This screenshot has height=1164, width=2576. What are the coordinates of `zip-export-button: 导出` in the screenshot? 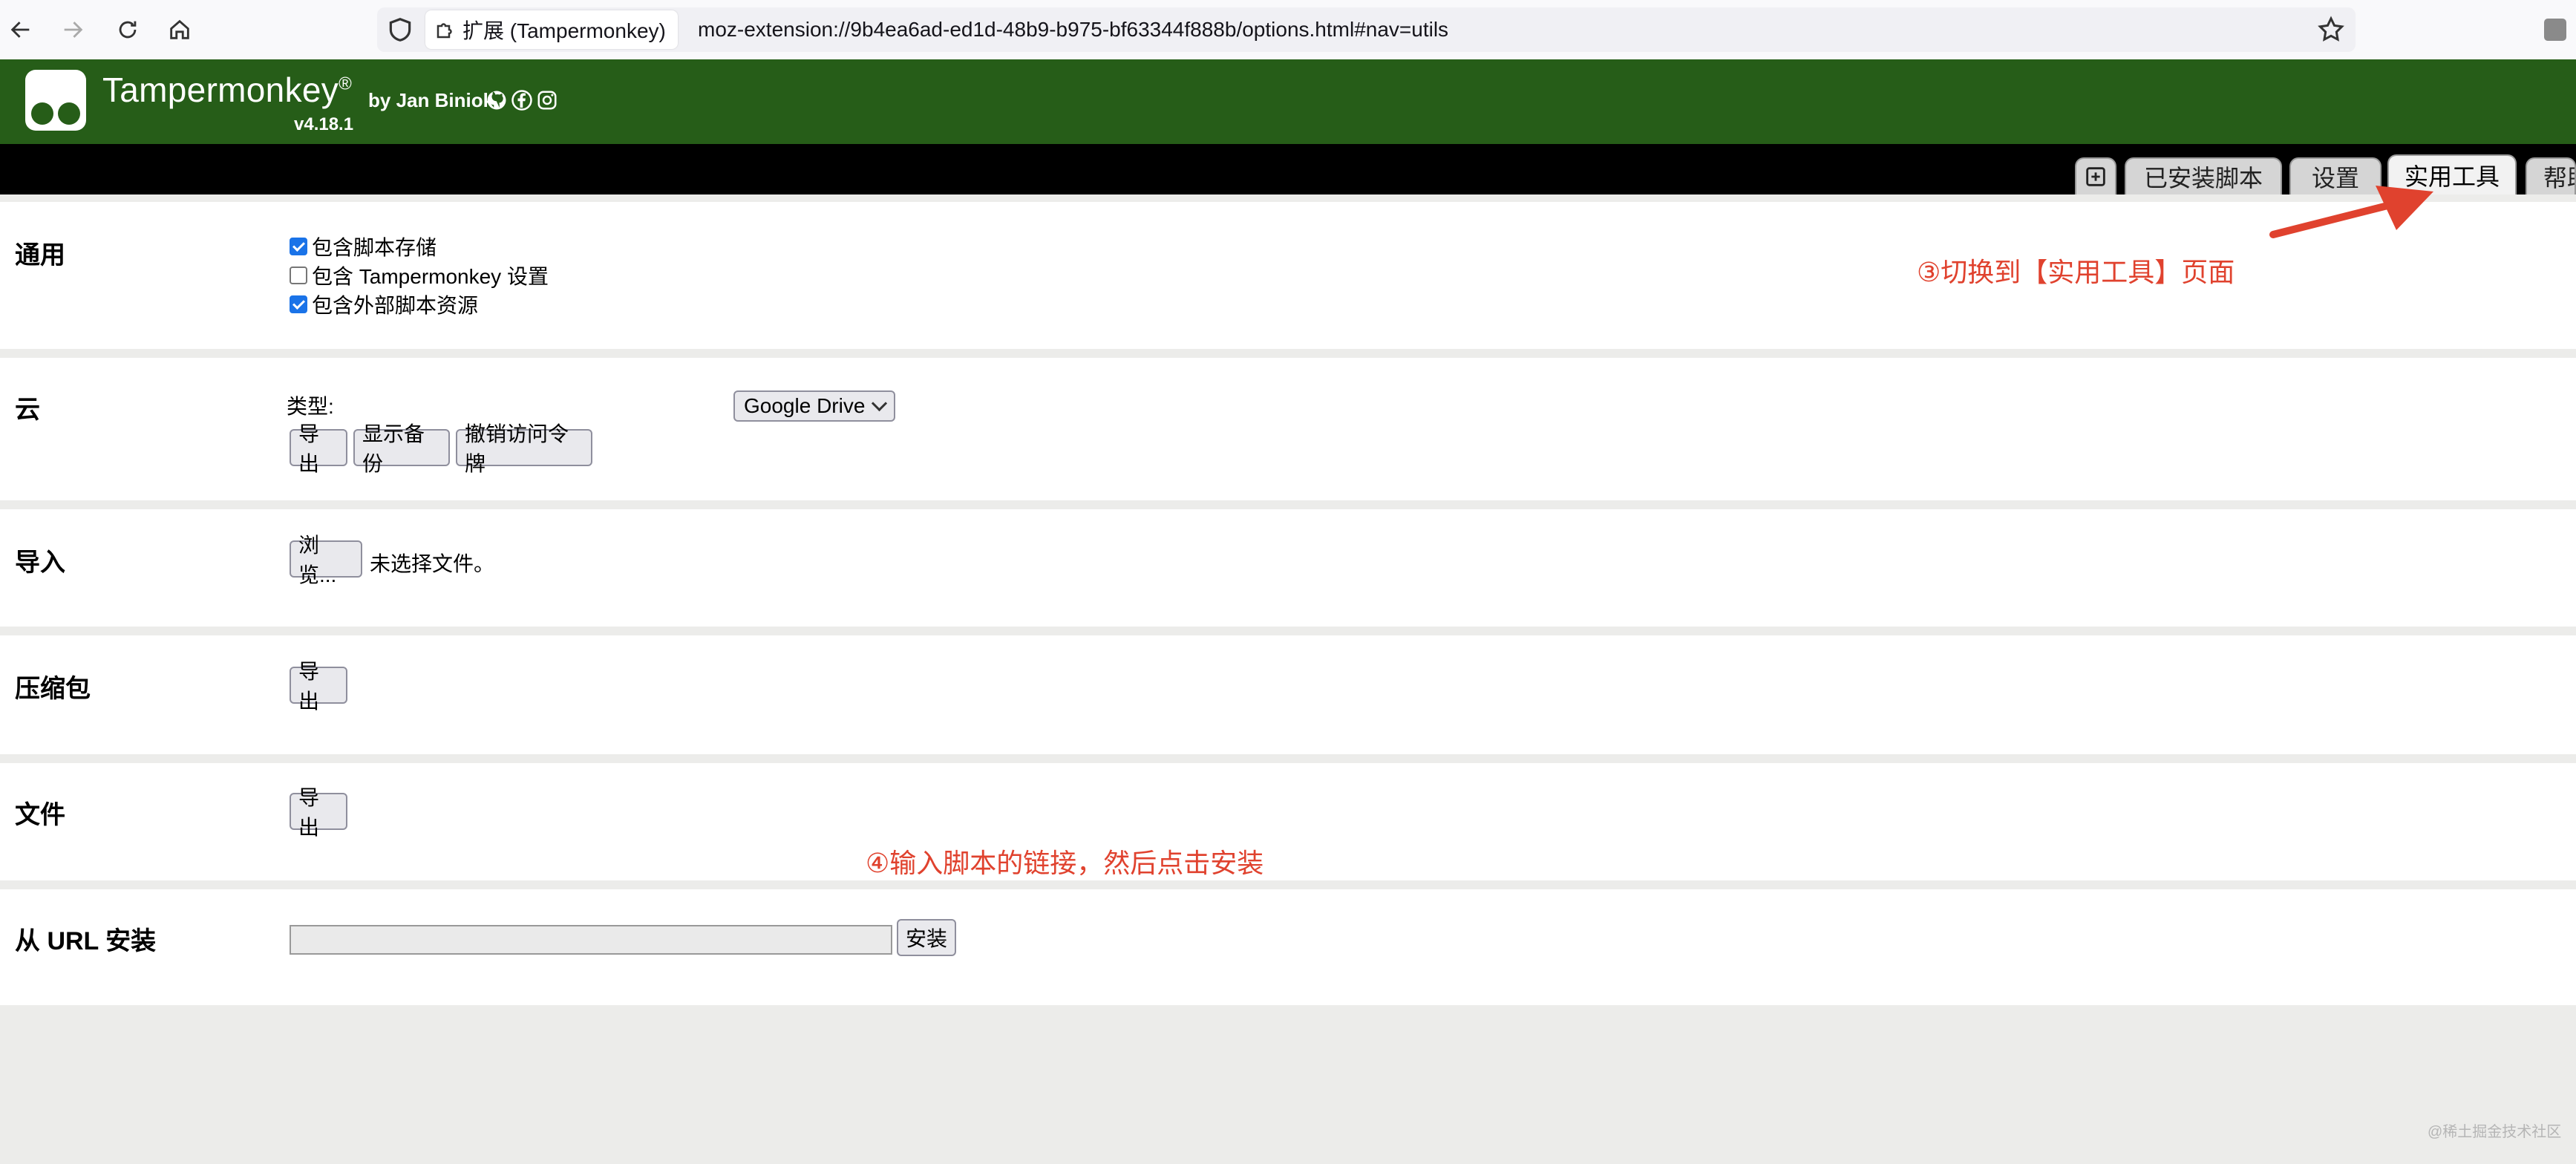 It's located at (318, 686).